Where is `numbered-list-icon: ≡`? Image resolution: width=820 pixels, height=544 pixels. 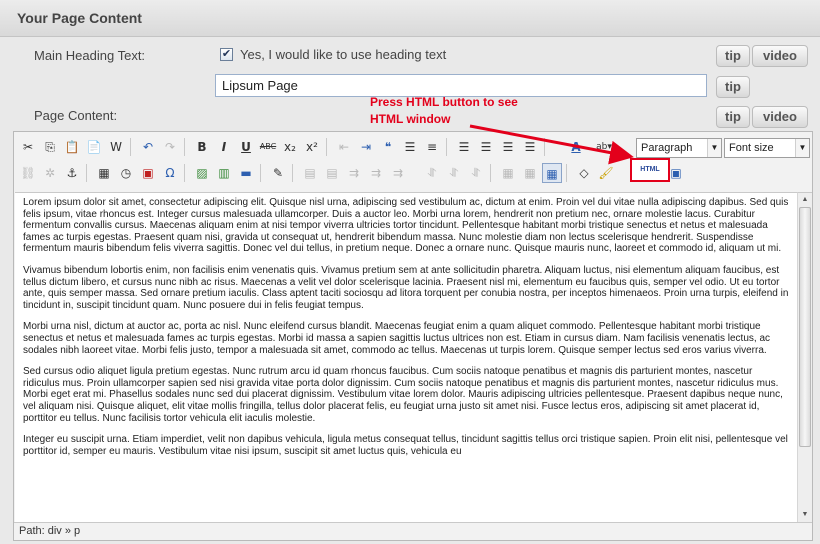
numbered-list-icon: ≡ is located at coordinates (432, 147).